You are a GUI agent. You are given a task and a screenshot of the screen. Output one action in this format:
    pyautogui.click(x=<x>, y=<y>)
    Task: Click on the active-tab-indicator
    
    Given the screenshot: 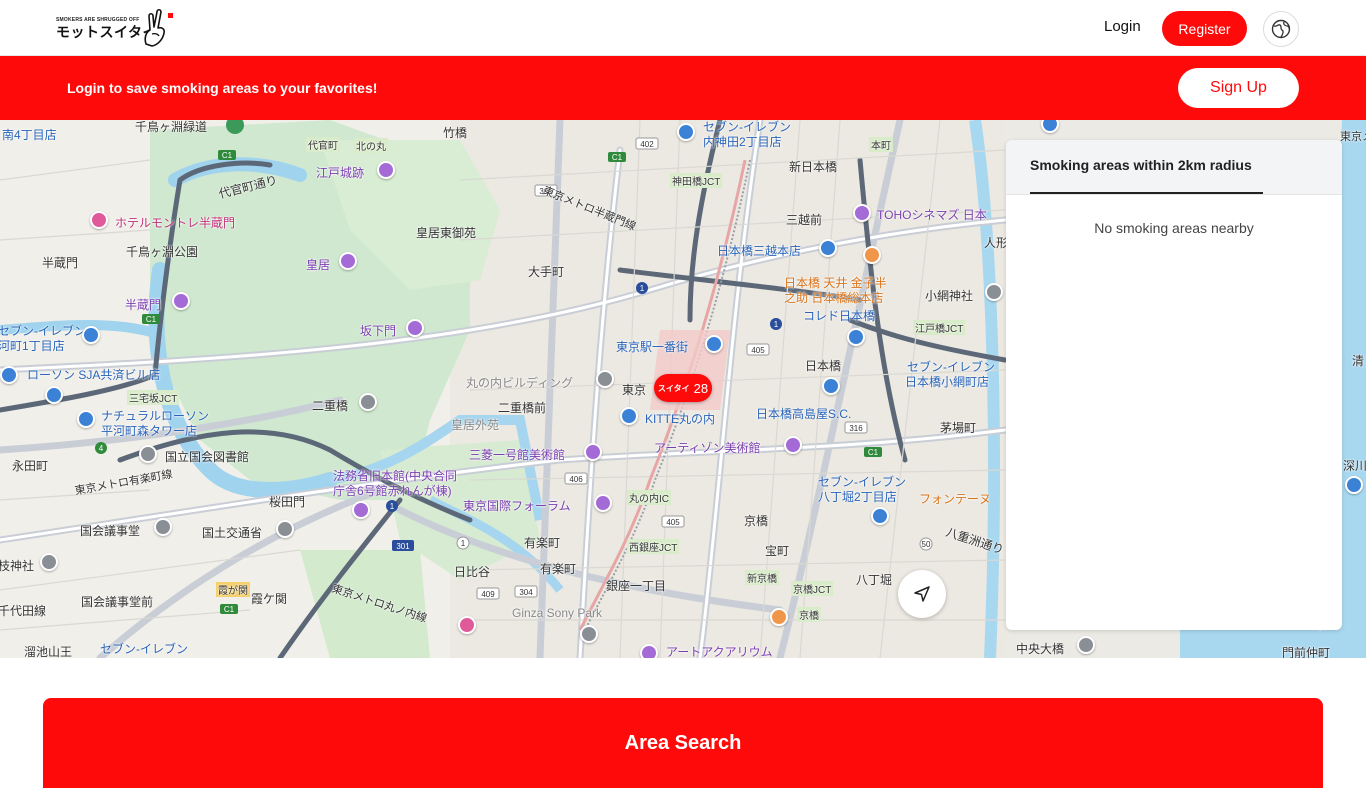 What is the action you would take?
    pyautogui.click(x=1146, y=193)
    